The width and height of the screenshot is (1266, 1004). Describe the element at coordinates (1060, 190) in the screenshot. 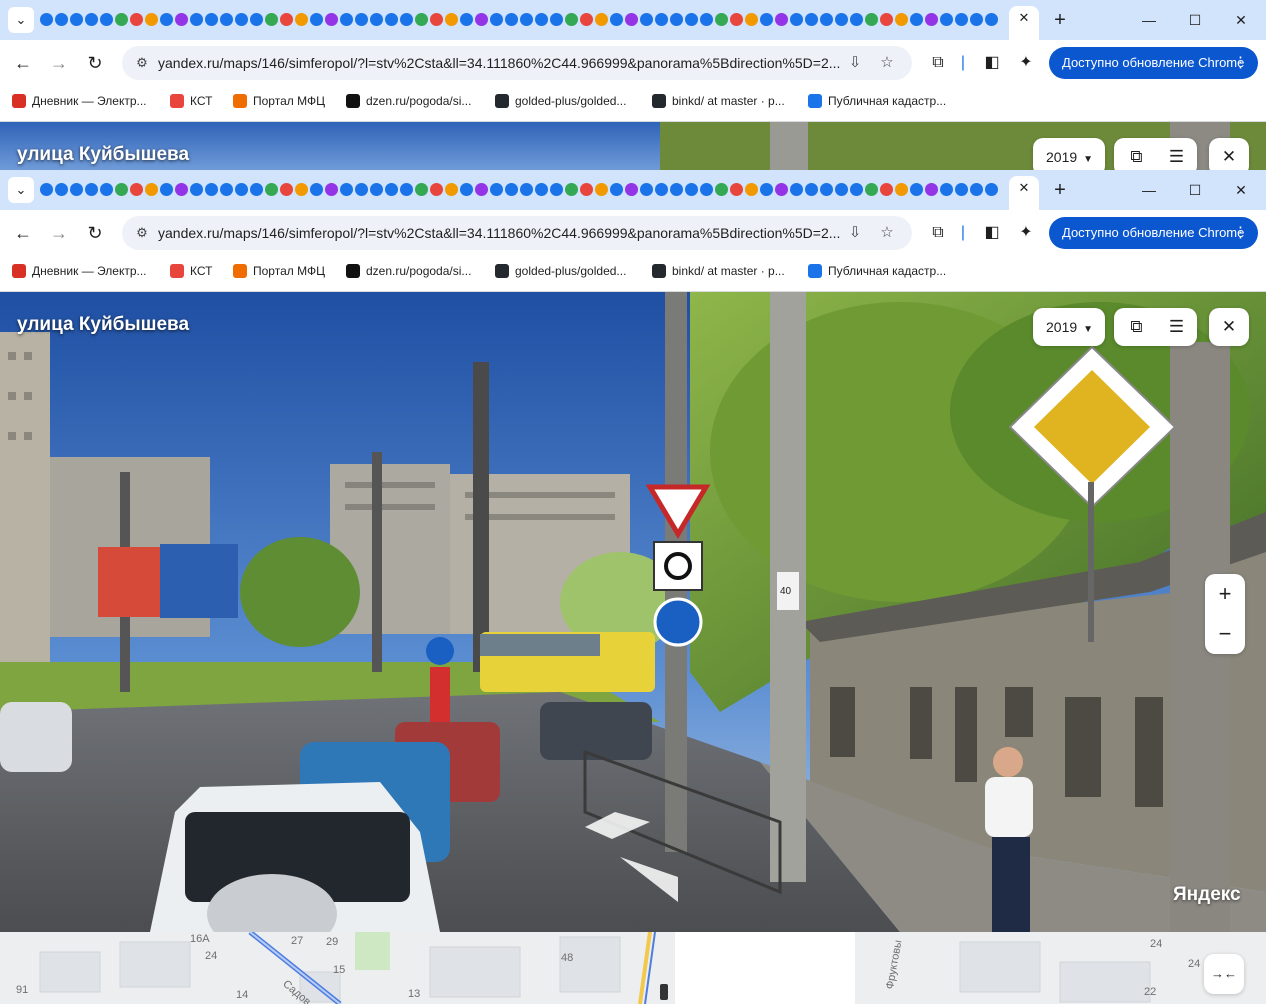

I see `new-tab-button: +` at that location.